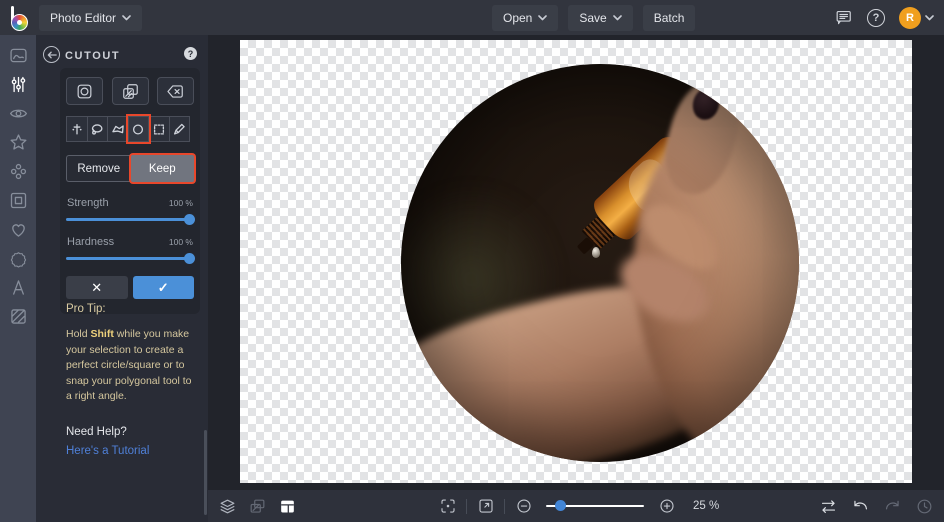  I want to click on open-label: Open, so click(518, 17).